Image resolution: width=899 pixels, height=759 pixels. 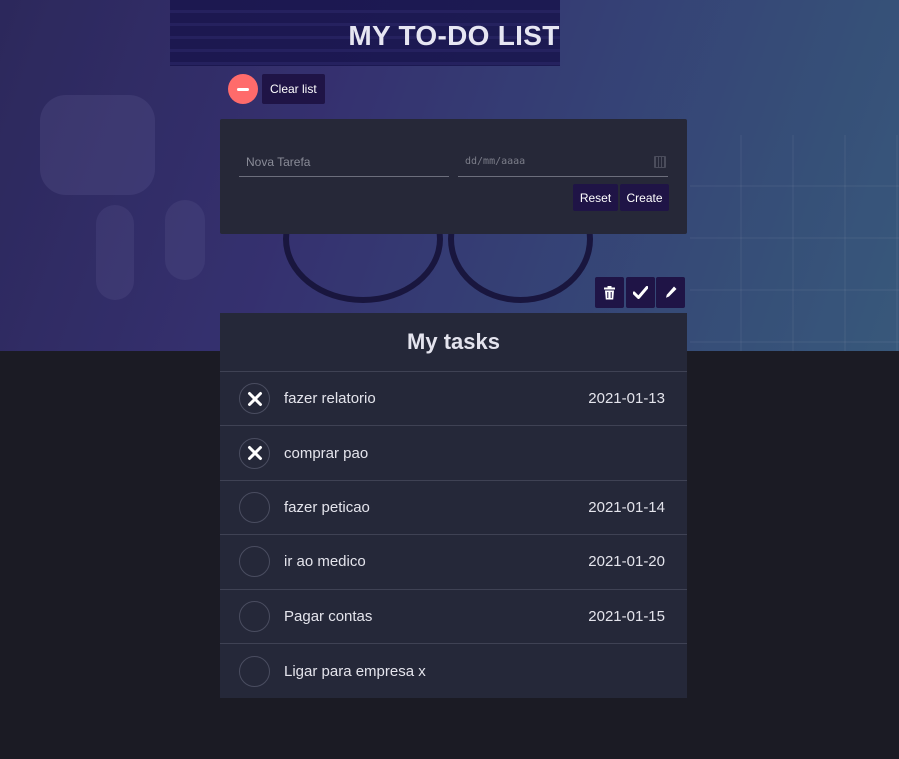 I want to click on task-row: ir ao medico 2021-01-20, so click(x=453, y=562).